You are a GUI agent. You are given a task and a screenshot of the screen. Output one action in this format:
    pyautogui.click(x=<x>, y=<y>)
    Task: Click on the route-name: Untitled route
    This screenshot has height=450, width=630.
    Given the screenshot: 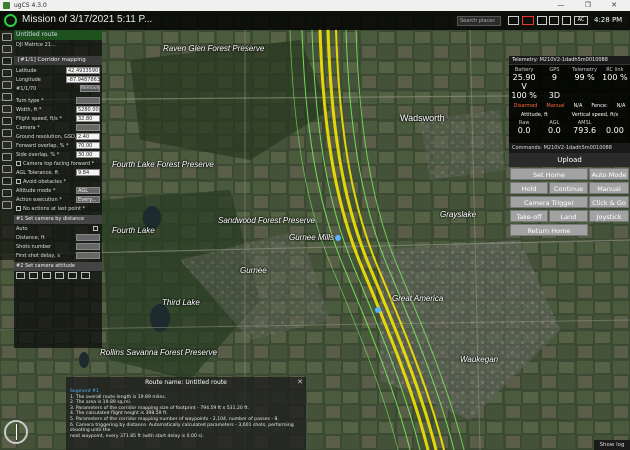 What is the action you would take?
    pyautogui.click(x=37, y=34)
    